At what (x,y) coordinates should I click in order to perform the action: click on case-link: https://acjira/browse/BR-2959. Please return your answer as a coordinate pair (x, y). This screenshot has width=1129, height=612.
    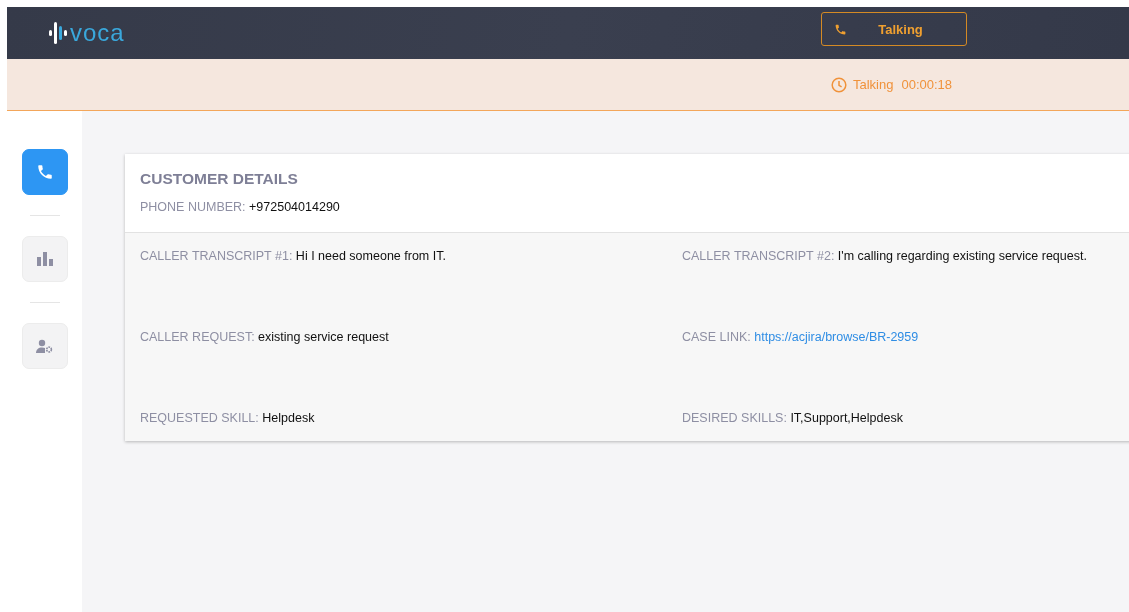
    Looking at the image, I should click on (836, 337).